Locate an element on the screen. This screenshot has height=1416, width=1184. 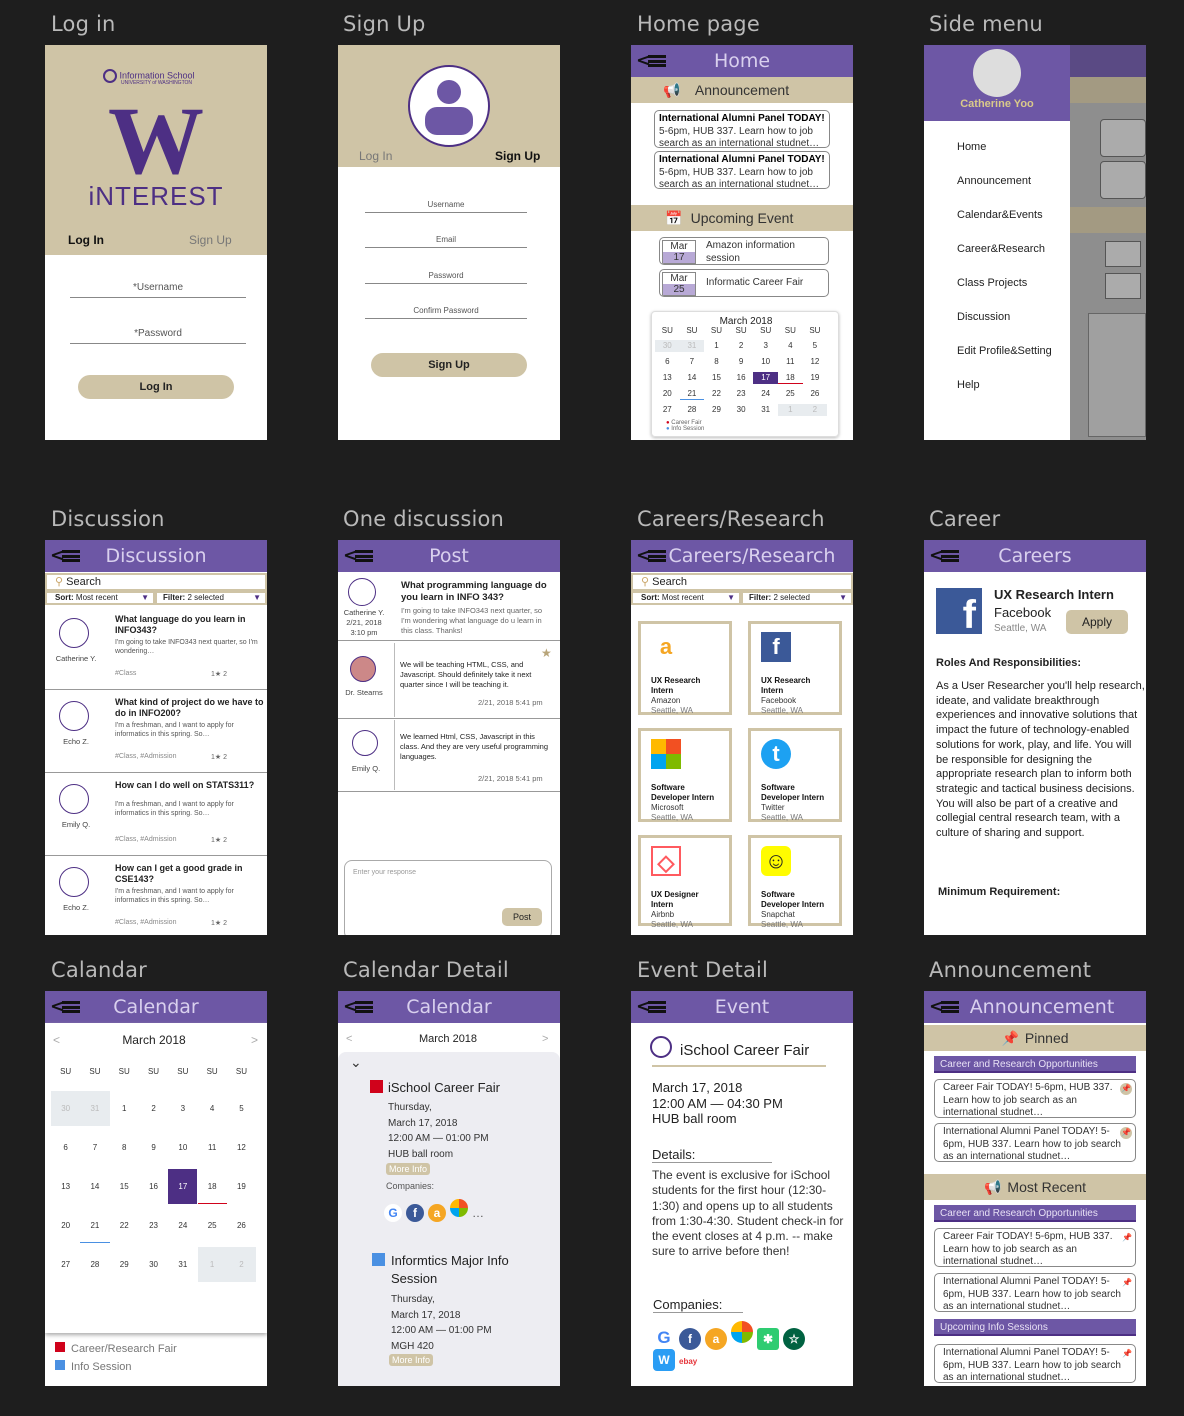
calendar-day: 20 is located at coordinates (667, 394).